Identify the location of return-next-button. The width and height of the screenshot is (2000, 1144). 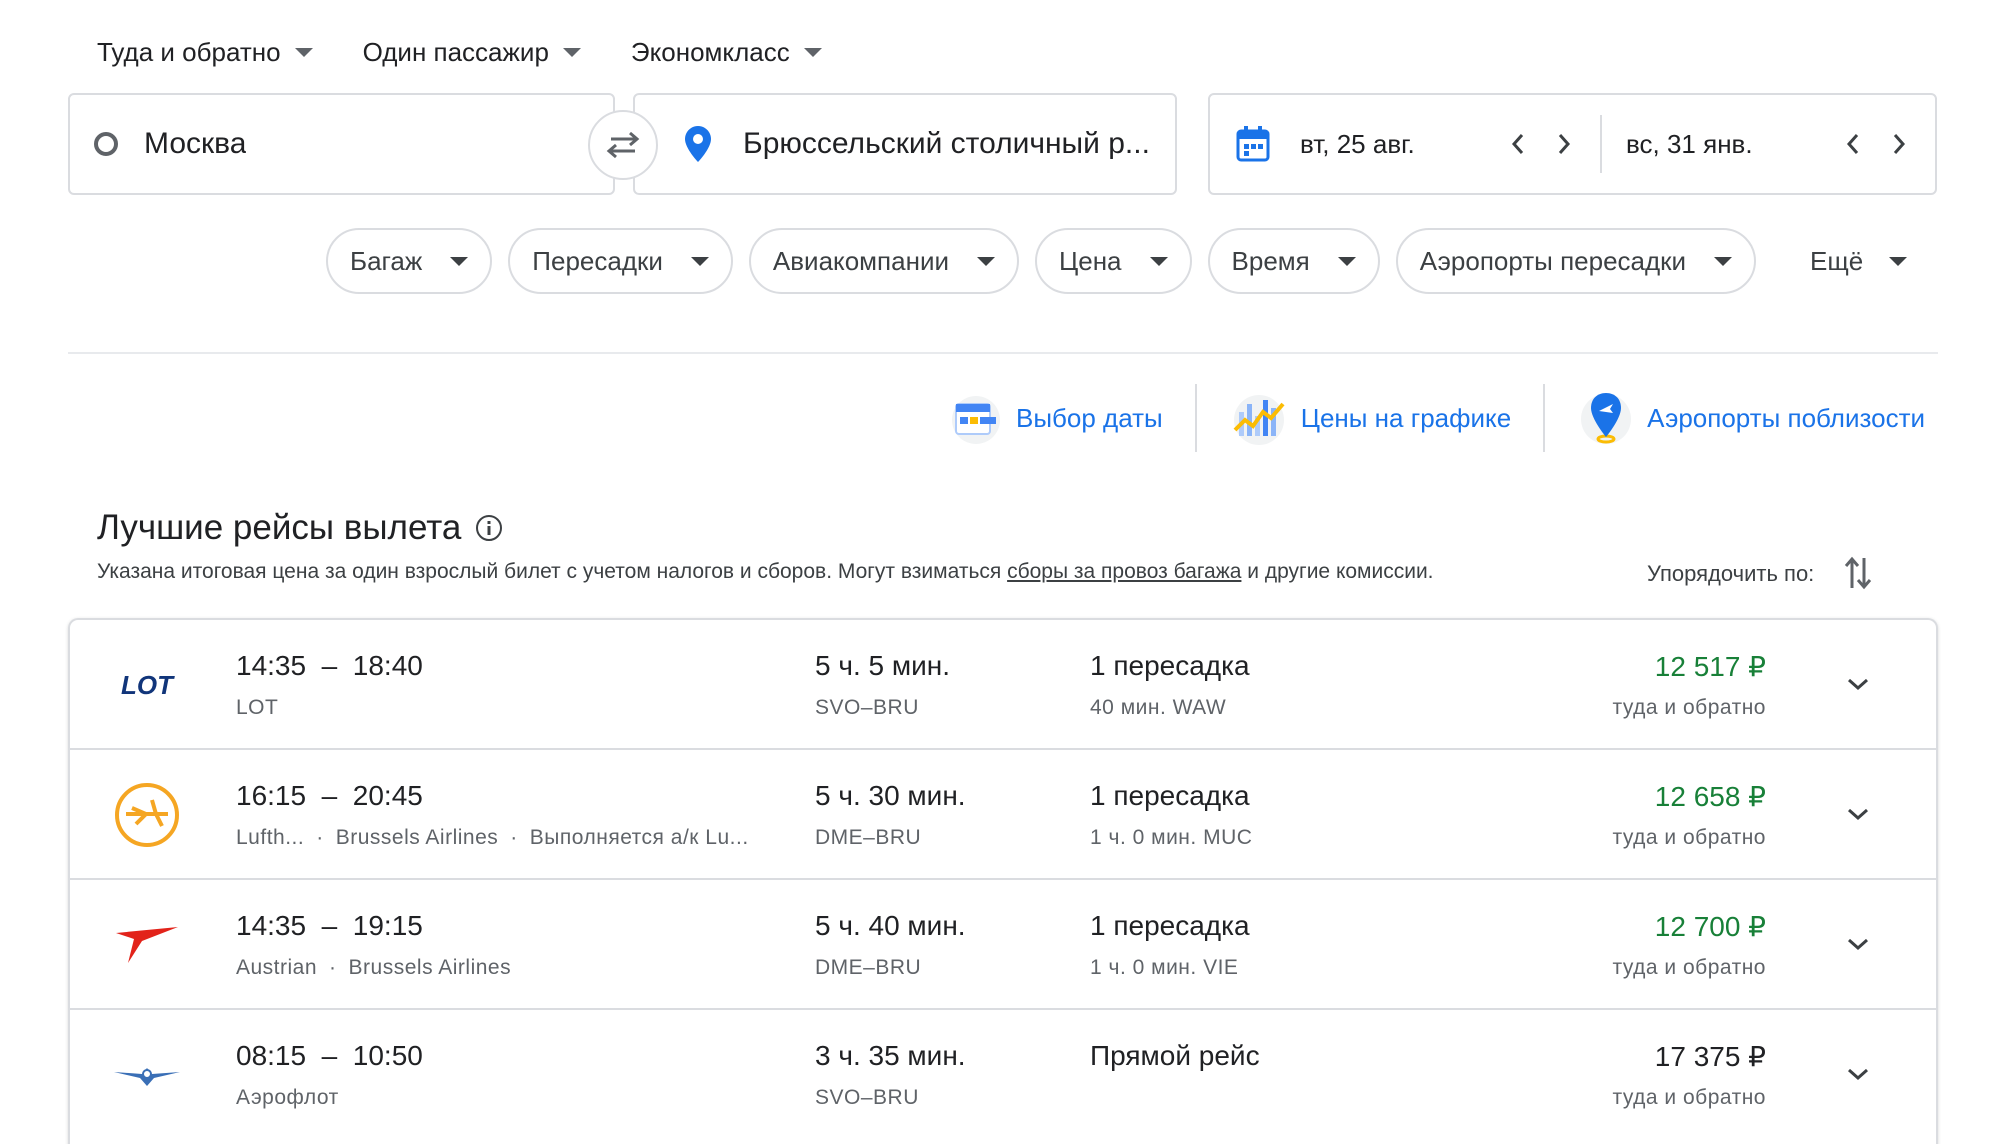
(1899, 144).